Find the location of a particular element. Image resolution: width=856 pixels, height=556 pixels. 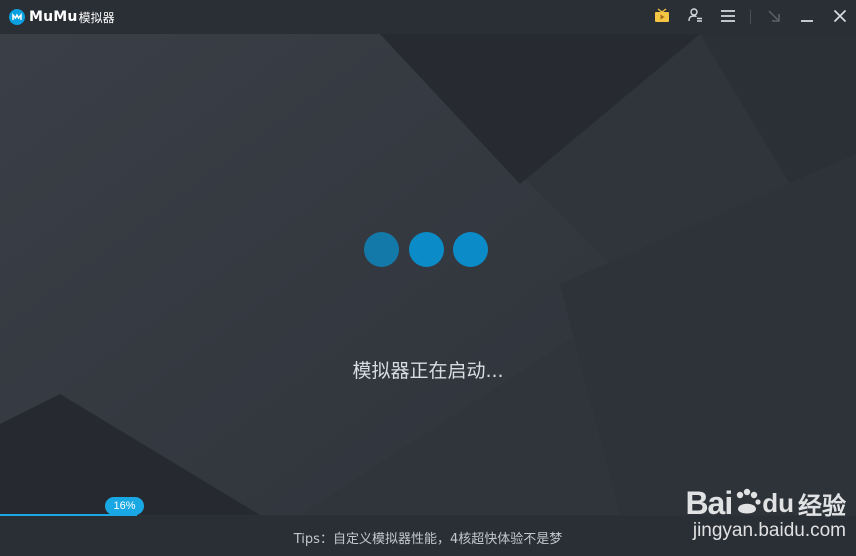

minimize-button is located at coordinates (806, 17).